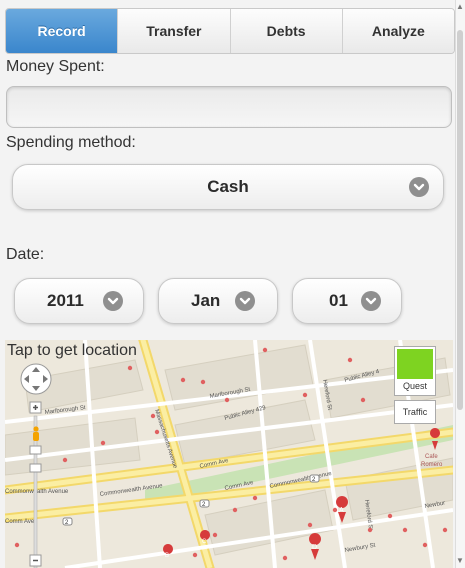  Describe the element at coordinates (36, 436) in the screenshot. I see `street-view-pegman-icon` at that location.